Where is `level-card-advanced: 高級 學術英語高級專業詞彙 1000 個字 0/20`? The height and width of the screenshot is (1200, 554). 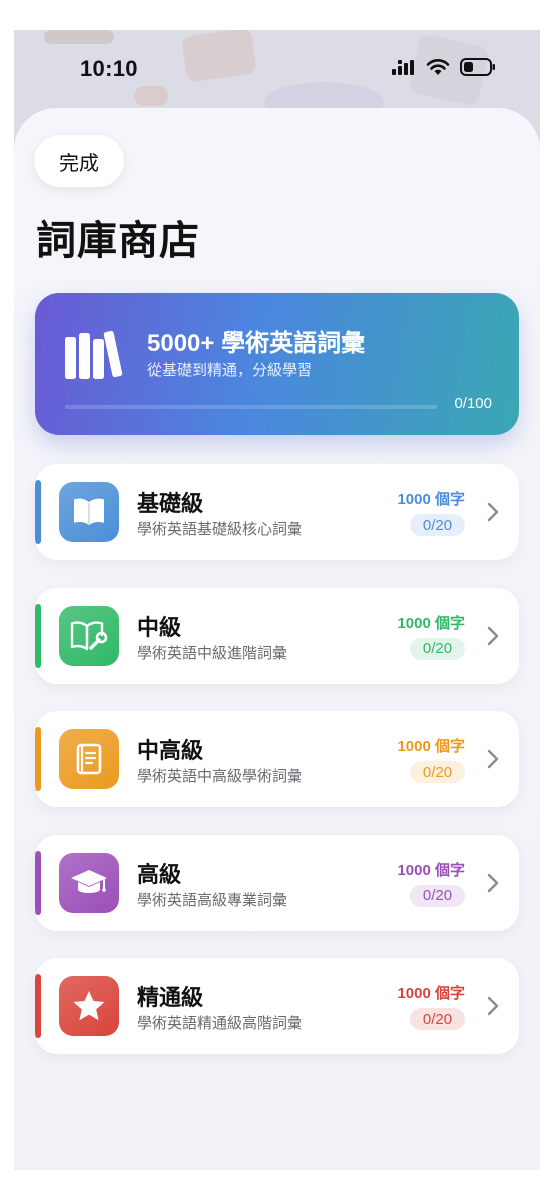
level-card-advanced: 高級 學術英語高級專業詞彙 1000 個字 0/20 is located at coordinates (277, 882).